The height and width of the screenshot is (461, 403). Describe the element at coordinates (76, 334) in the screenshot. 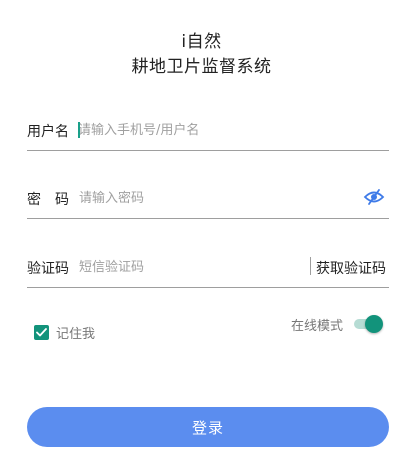

I see `remember-me-label: 记住我` at that location.